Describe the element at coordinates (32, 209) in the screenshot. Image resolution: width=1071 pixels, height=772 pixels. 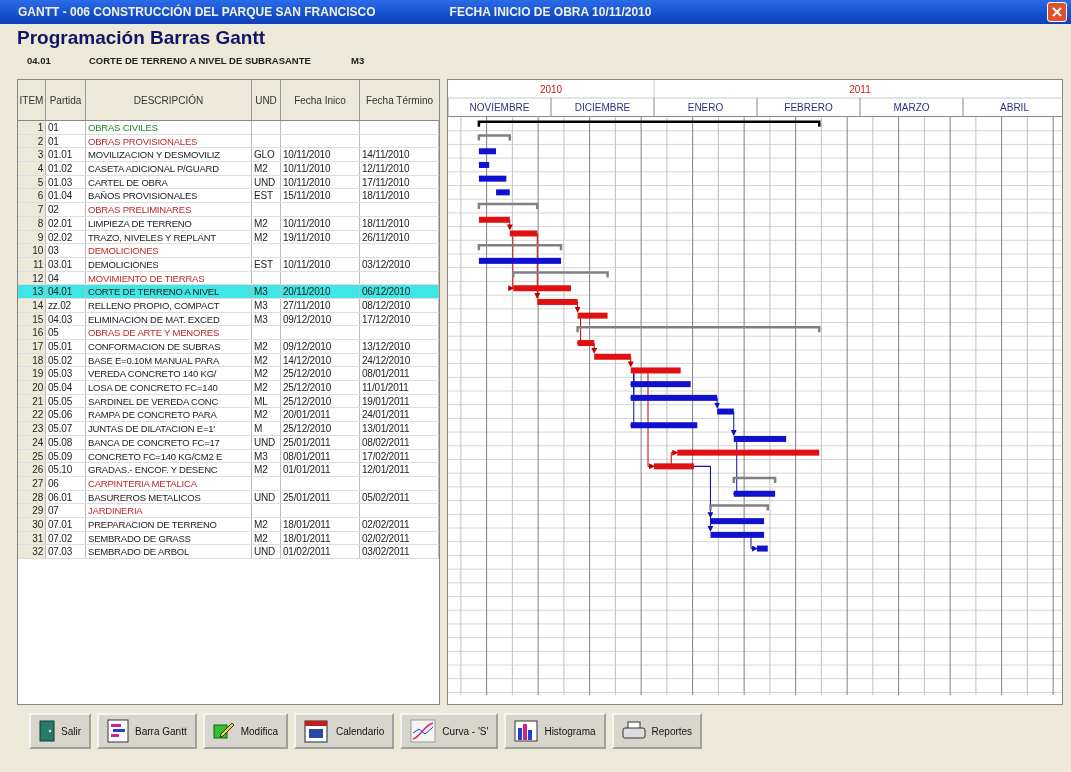
I see `table-cell: 7` at that location.